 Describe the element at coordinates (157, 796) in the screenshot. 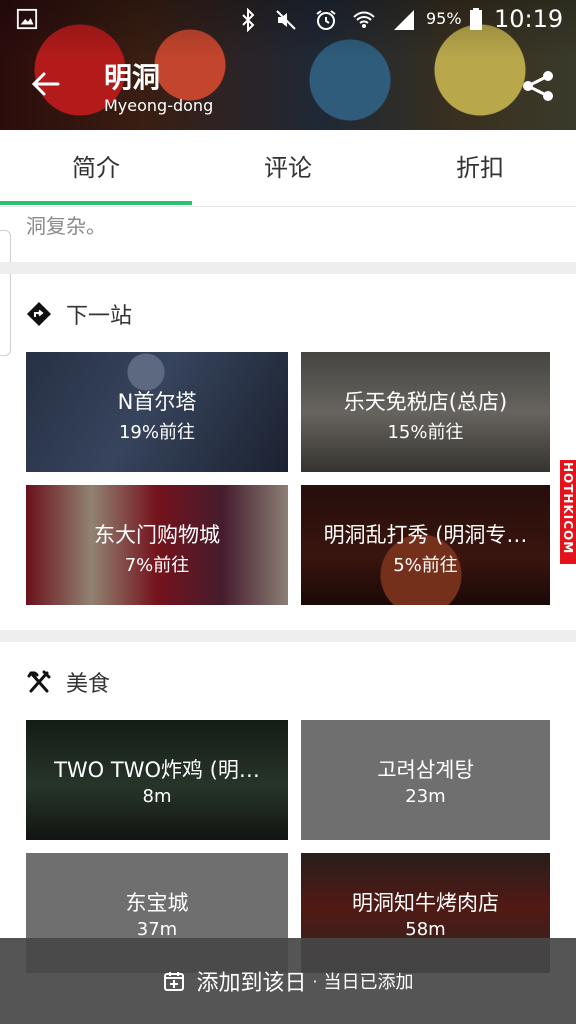

I see `card-distance: 8m` at that location.